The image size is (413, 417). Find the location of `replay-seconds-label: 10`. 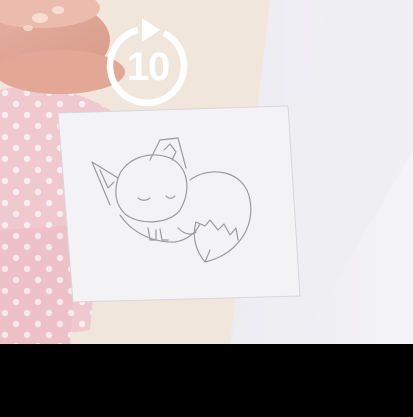

replay-seconds-label: 10 is located at coordinates (148, 67).